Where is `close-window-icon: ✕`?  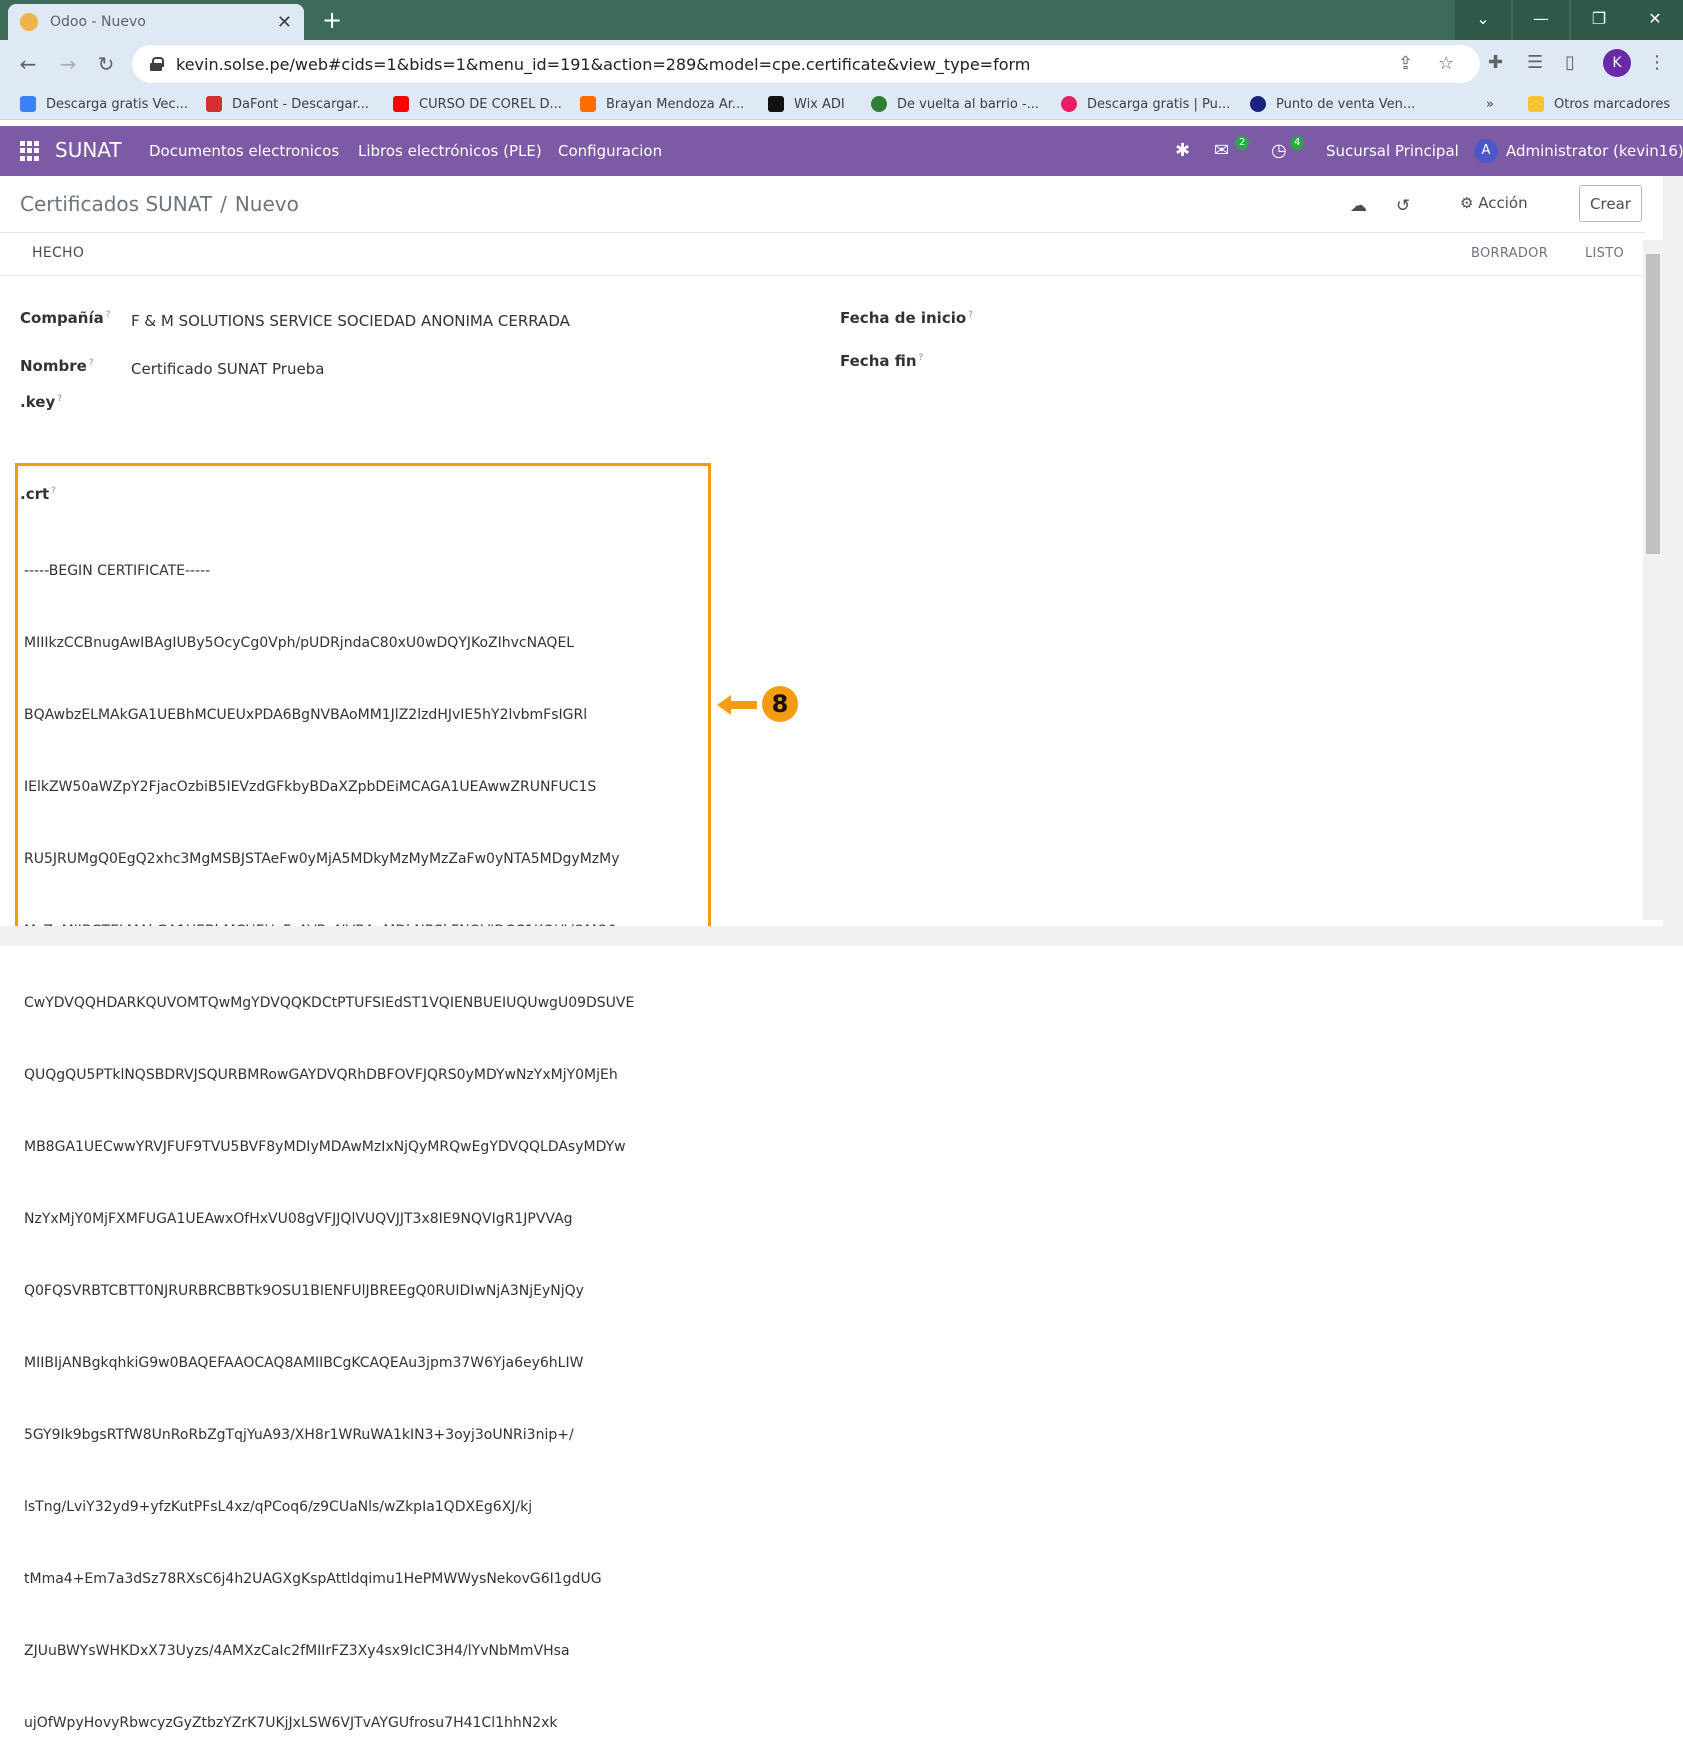 close-window-icon: ✕ is located at coordinates (1655, 20).